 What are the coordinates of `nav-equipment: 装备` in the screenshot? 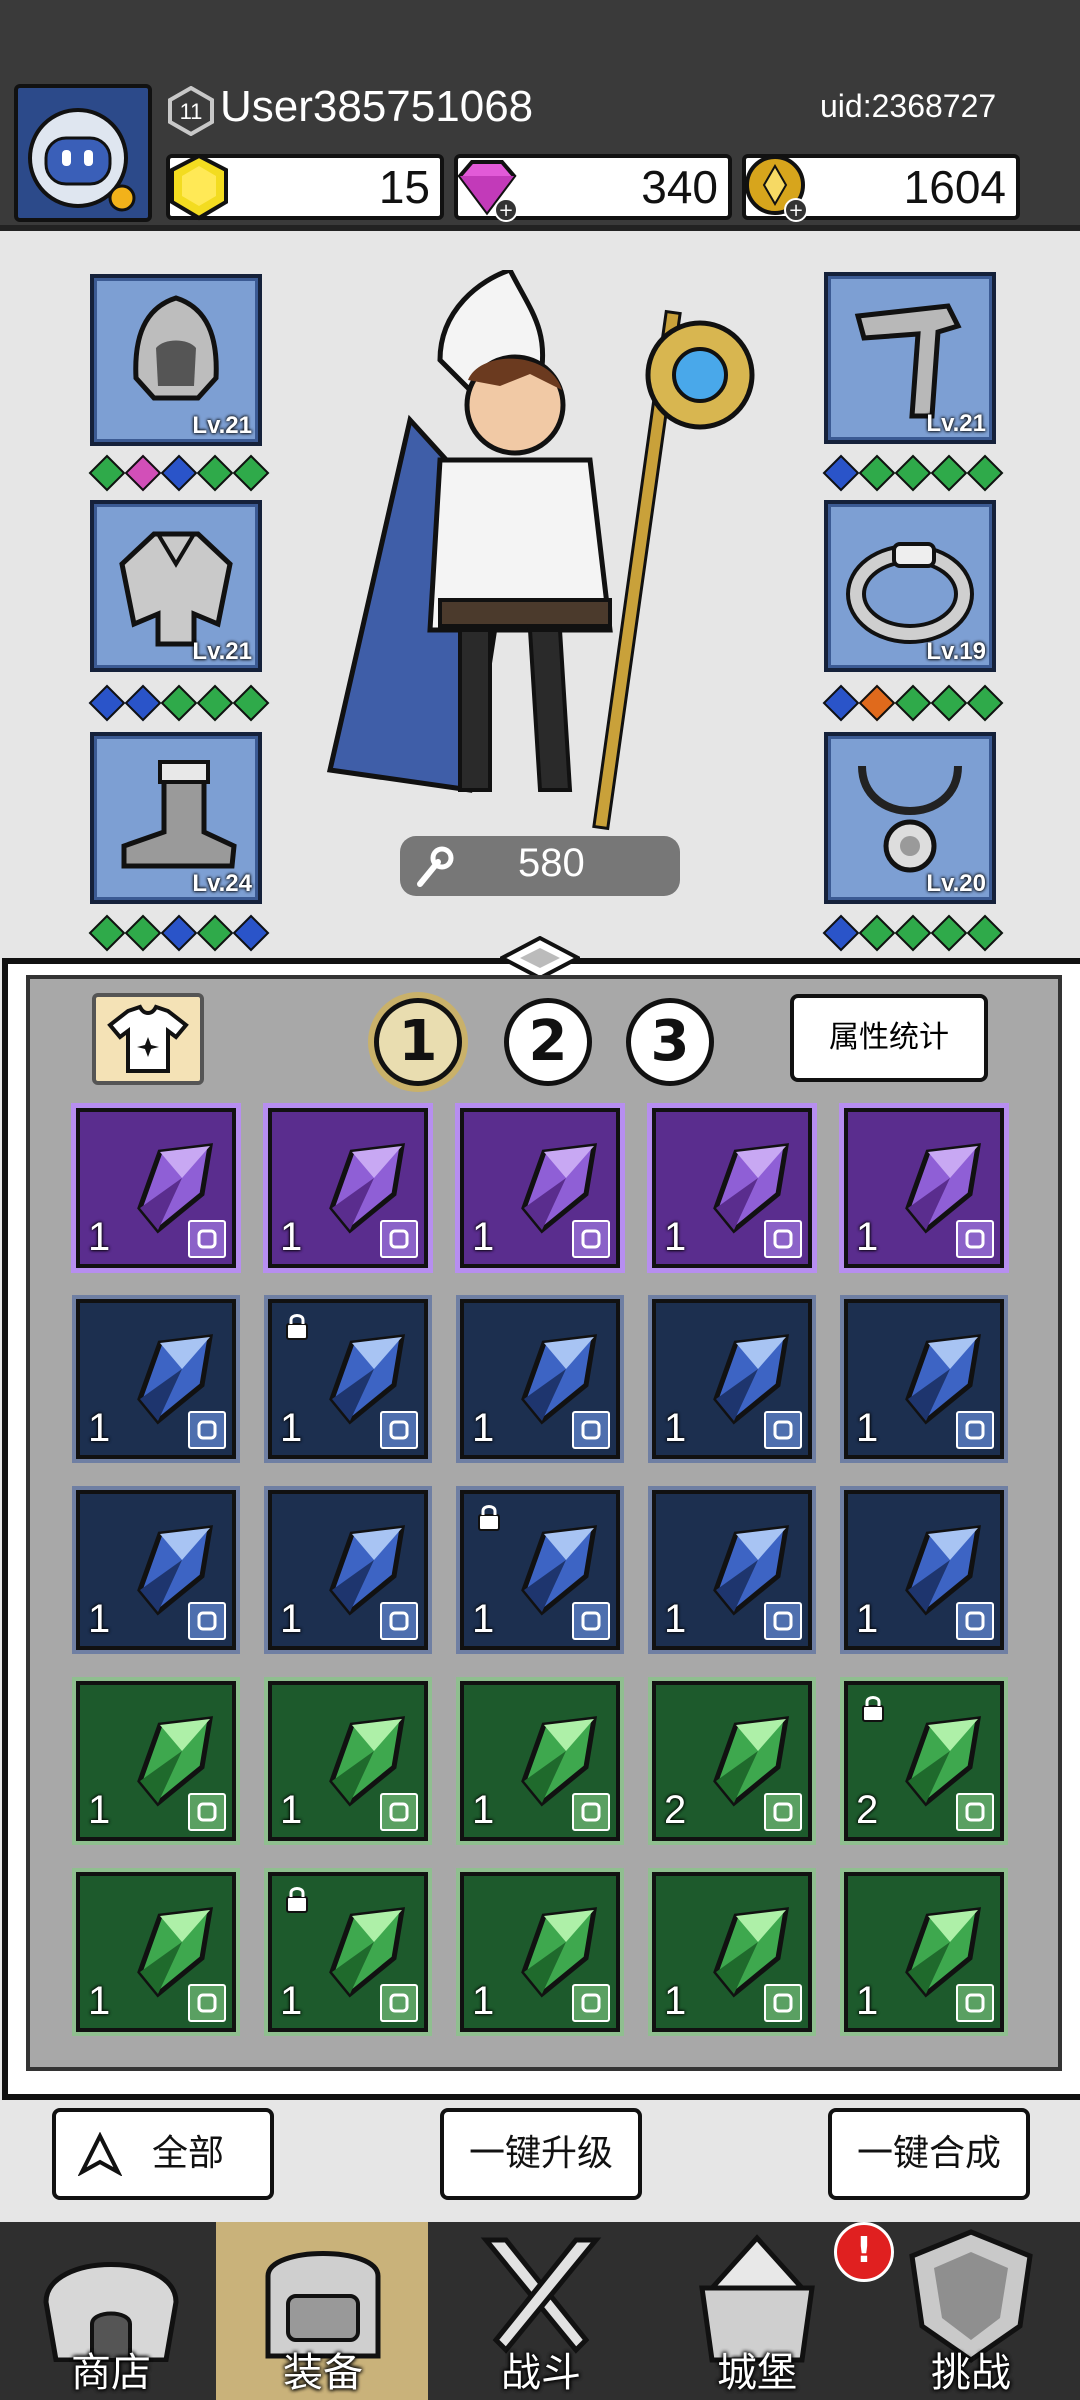 It's located at (323, 2311).